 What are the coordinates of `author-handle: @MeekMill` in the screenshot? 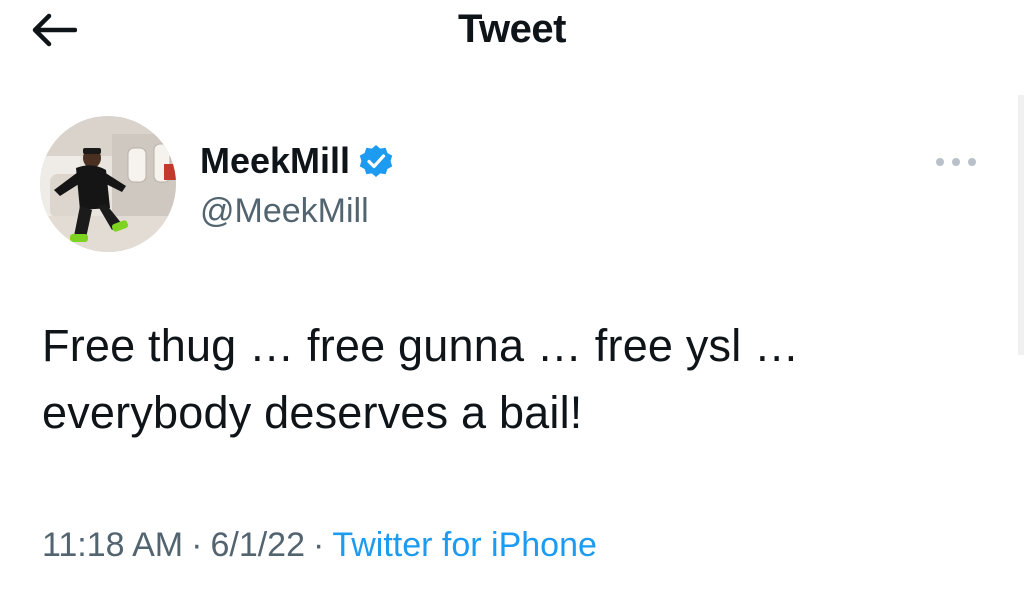 It's located at (297, 211).